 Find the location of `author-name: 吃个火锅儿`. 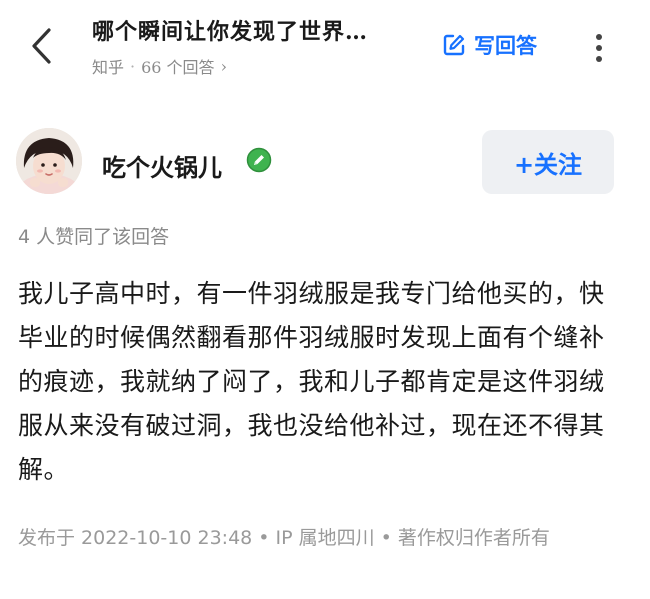

author-name: 吃个火锅儿 is located at coordinates (162, 165).